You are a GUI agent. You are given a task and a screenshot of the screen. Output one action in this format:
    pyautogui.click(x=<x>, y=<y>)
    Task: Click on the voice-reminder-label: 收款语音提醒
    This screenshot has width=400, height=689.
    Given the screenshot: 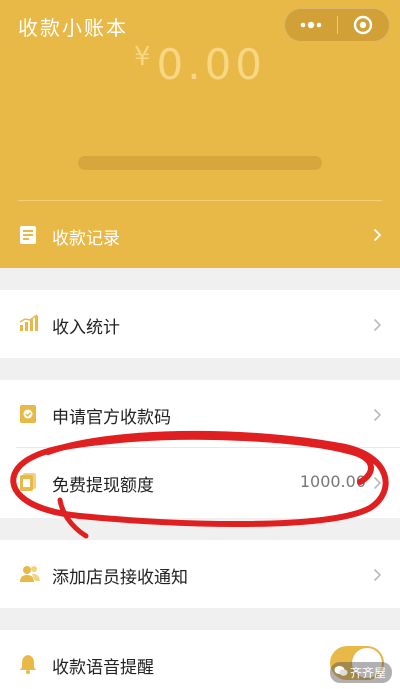 What is the action you would take?
    pyautogui.click(x=103, y=668)
    